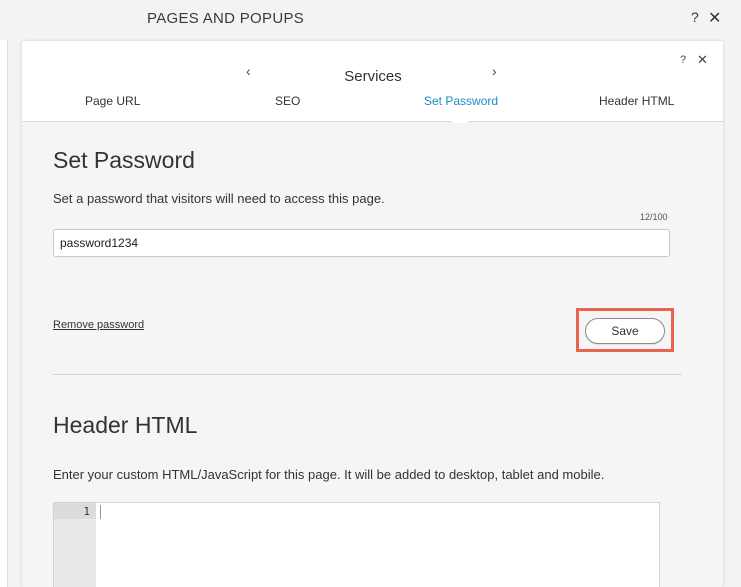 The width and height of the screenshot is (741, 587). Describe the element at coordinates (98, 325) in the screenshot. I see `remove-password-link: Remove password` at that location.